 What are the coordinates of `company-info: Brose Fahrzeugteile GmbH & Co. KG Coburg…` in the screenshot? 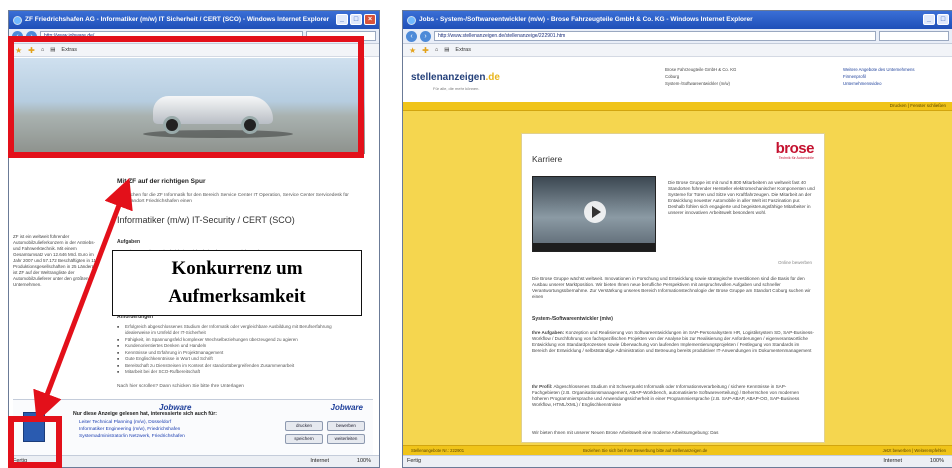 It's located at (700, 76).